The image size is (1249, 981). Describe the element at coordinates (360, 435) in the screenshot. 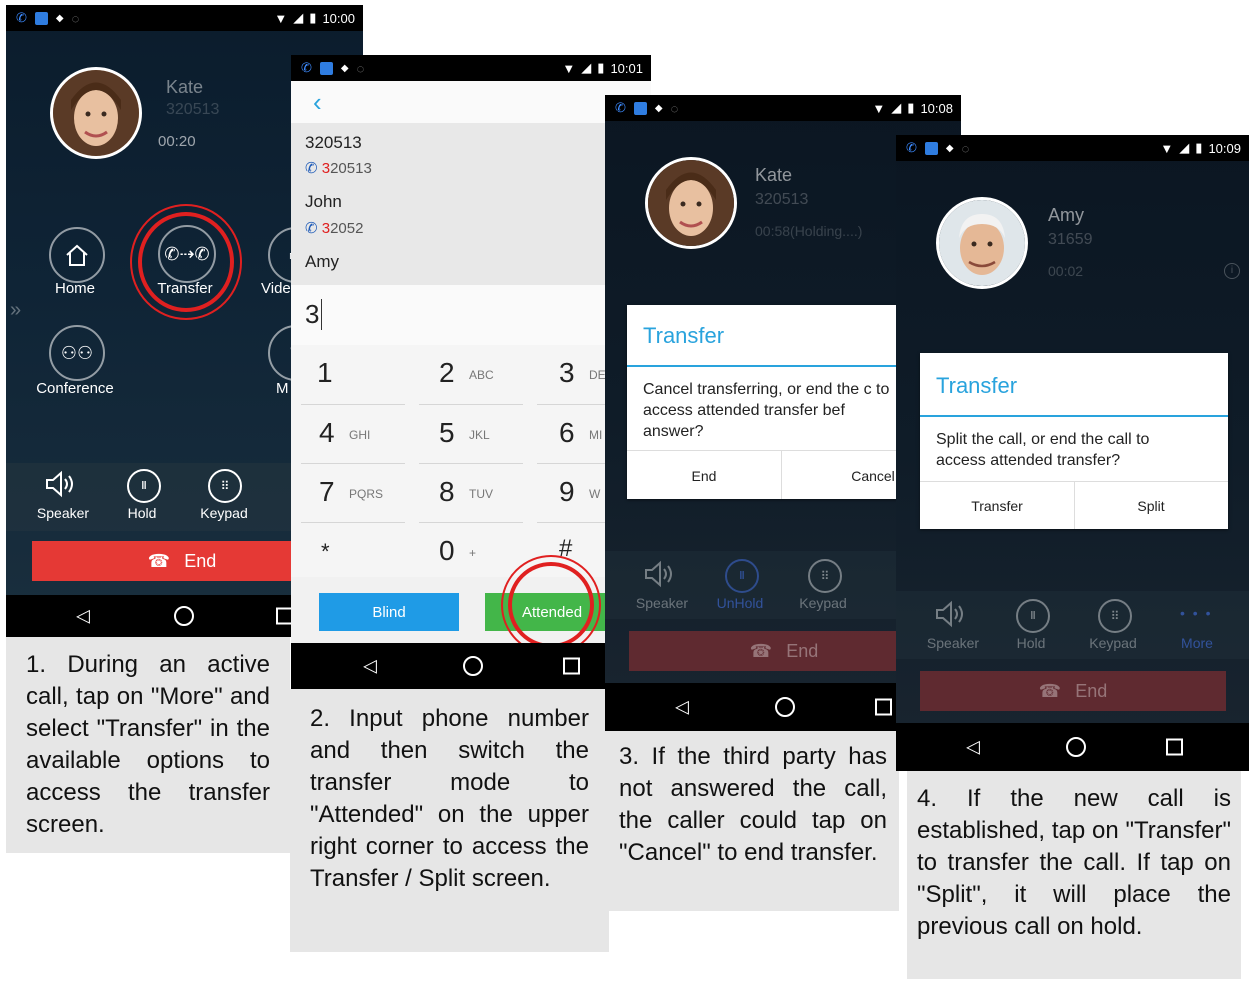

I see `key-4-letters: GHI` at that location.